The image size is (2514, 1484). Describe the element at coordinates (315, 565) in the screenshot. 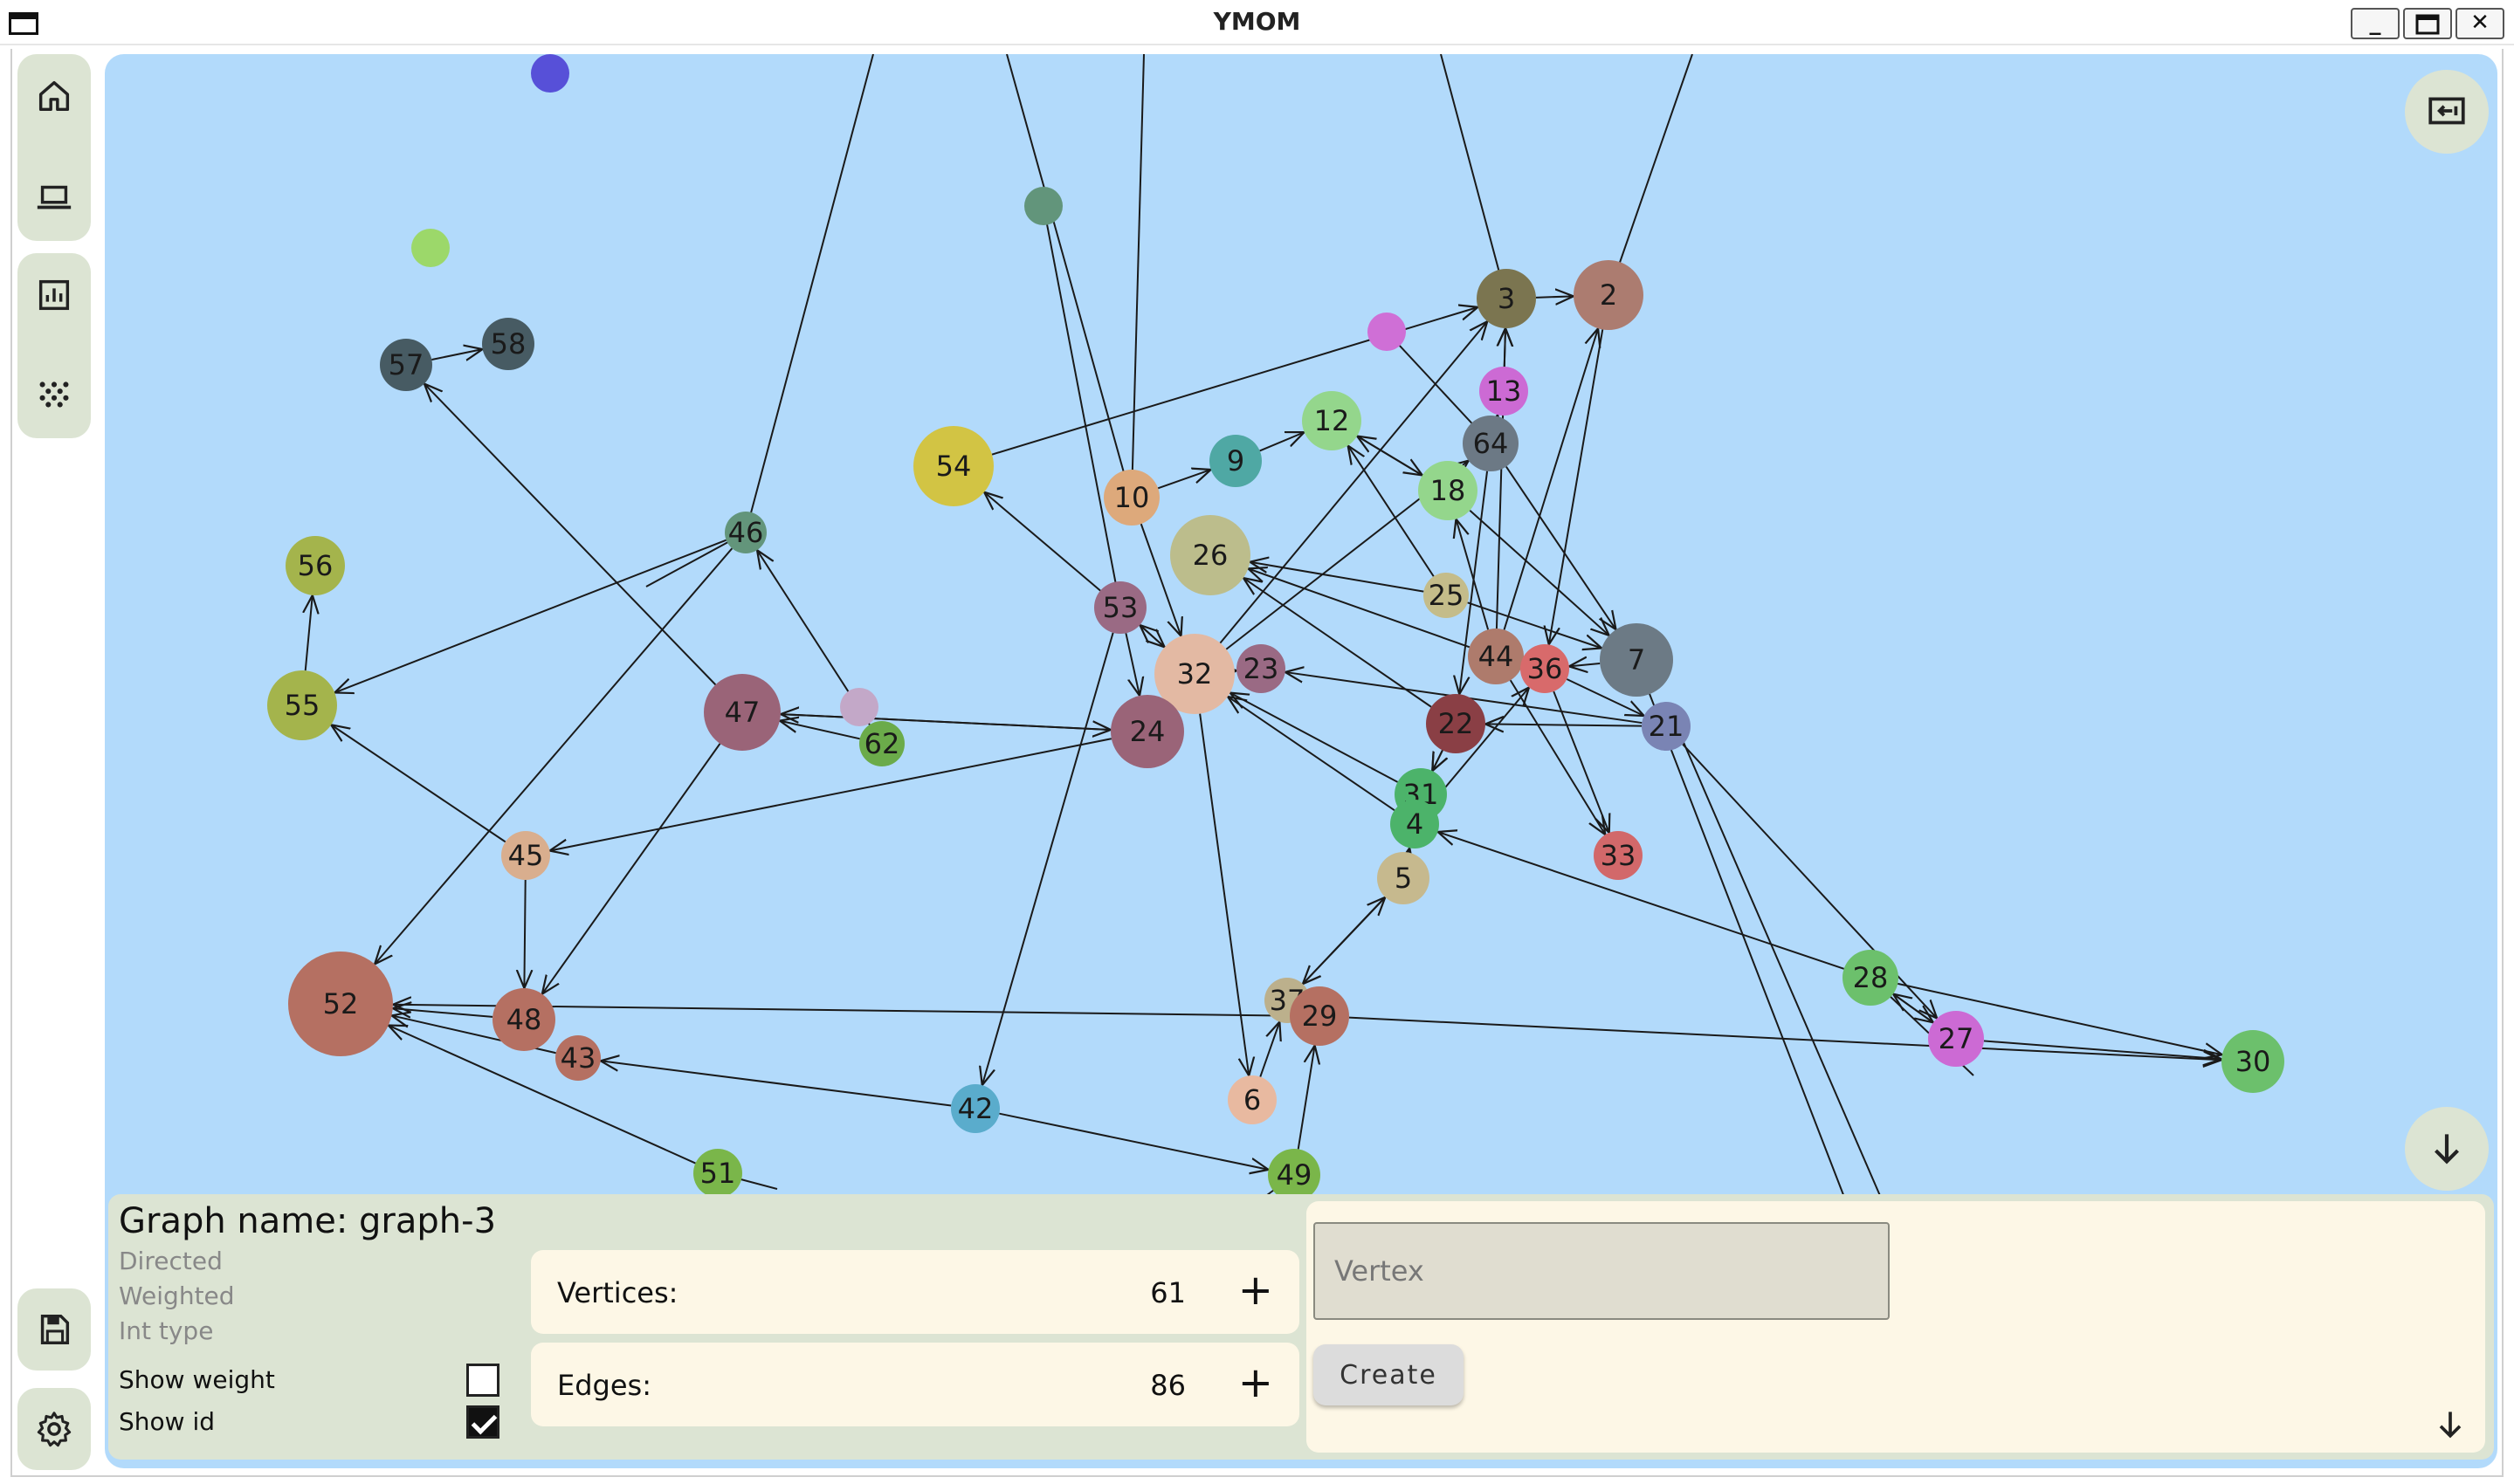

I see `graph-vertex: 56` at that location.